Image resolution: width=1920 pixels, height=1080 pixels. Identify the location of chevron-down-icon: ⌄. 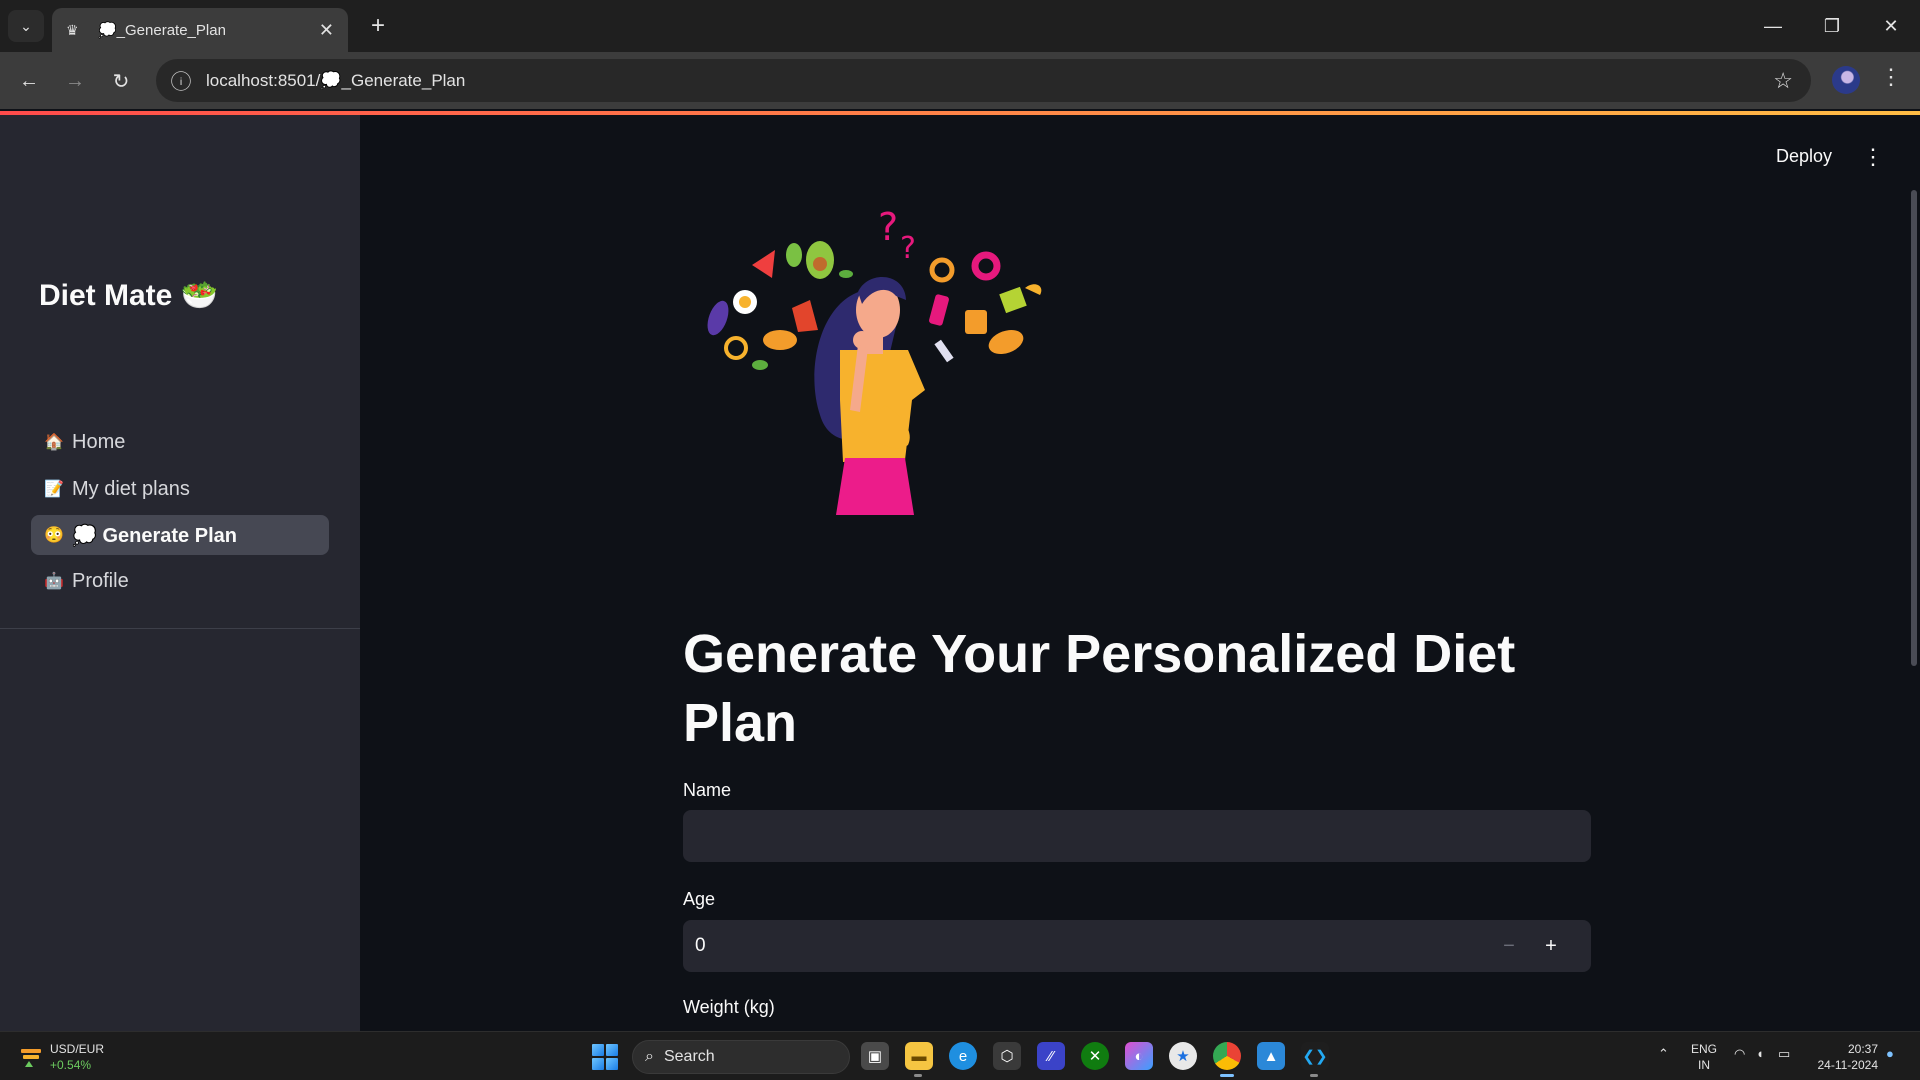
(26, 25).